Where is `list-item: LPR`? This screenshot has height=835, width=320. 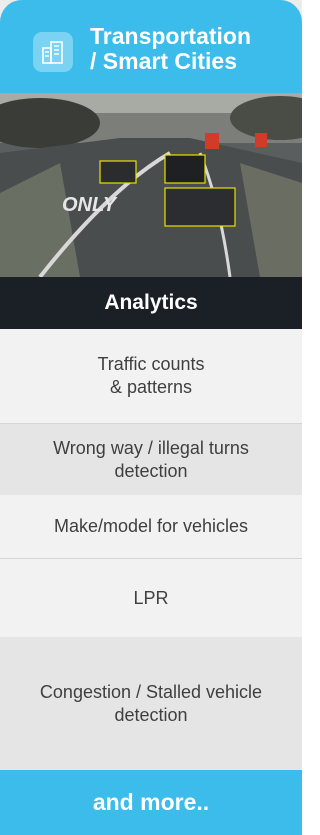 list-item: LPR is located at coordinates (151, 598).